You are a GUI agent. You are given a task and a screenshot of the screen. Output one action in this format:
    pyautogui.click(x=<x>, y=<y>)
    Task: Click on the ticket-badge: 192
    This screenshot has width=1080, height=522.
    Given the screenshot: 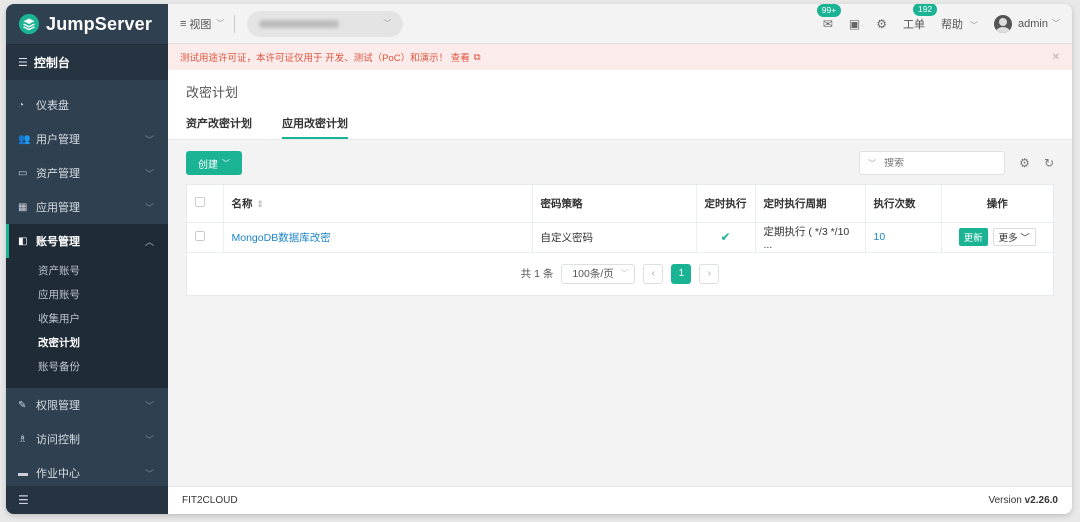 What is the action you would take?
    pyautogui.click(x=925, y=10)
    